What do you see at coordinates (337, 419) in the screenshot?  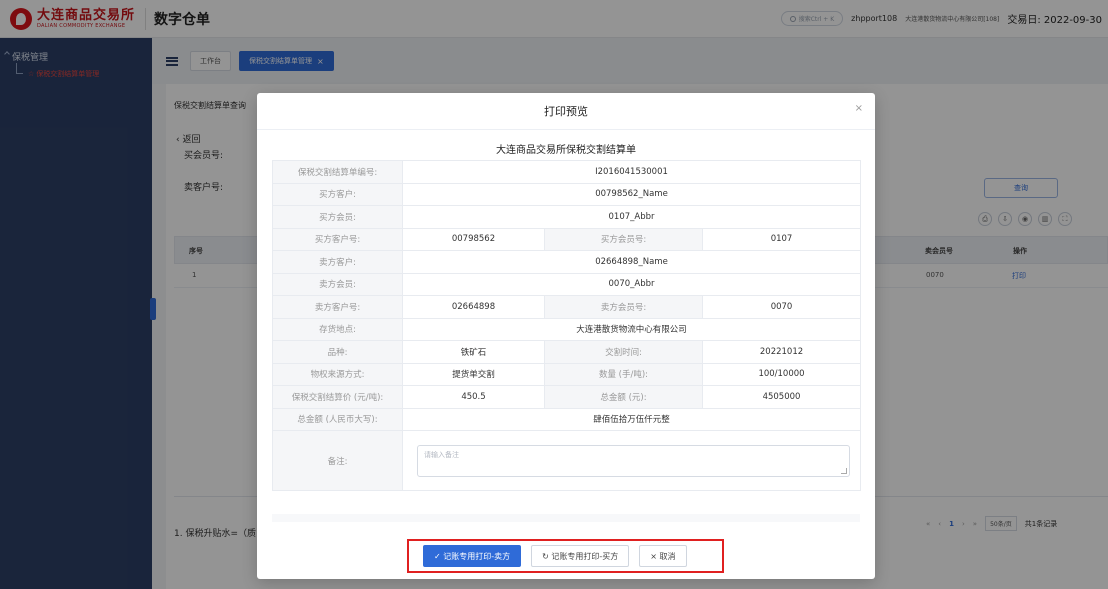 I see `amount-cn-label: 总金额 (人民币大写):` at bounding box center [337, 419].